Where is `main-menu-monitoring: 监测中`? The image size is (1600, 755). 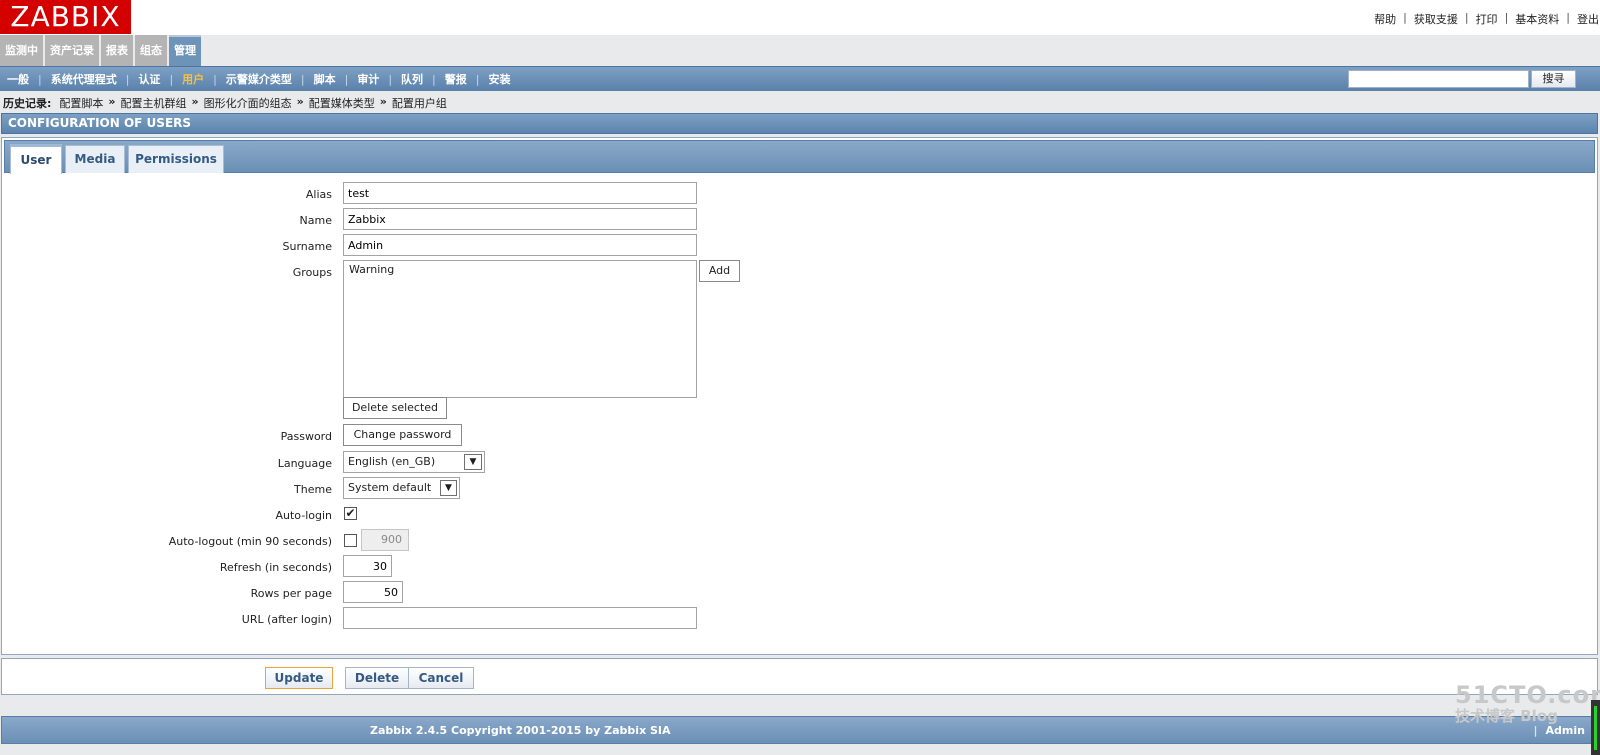
main-menu-monitoring: 监测中 is located at coordinates (21, 50).